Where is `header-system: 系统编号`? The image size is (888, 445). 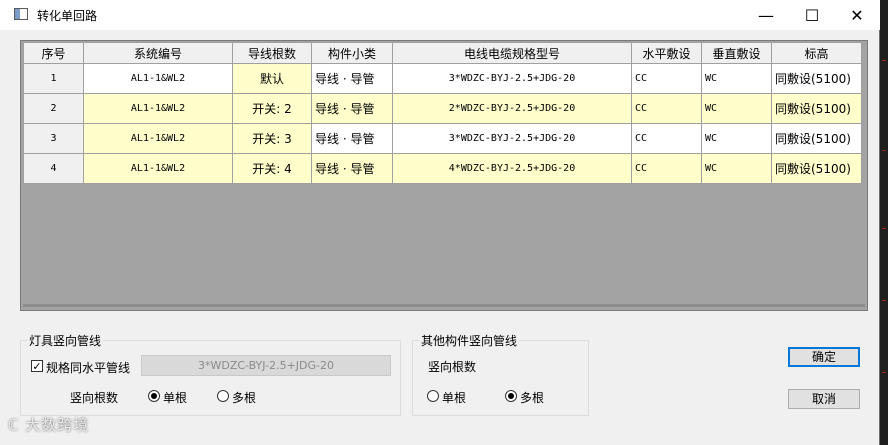 header-system: 系统编号 is located at coordinates (158, 53).